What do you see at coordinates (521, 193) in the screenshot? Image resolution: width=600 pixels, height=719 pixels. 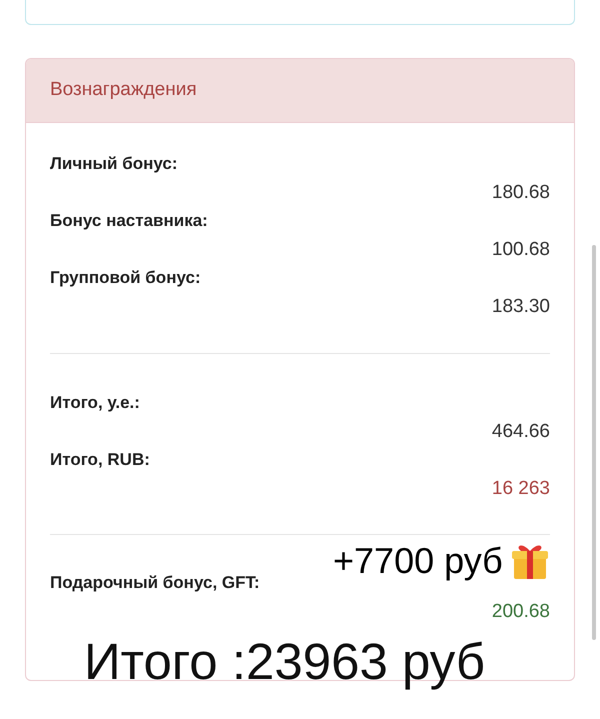 I see `bonus-amount: 180.68` at bounding box center [521, 193].